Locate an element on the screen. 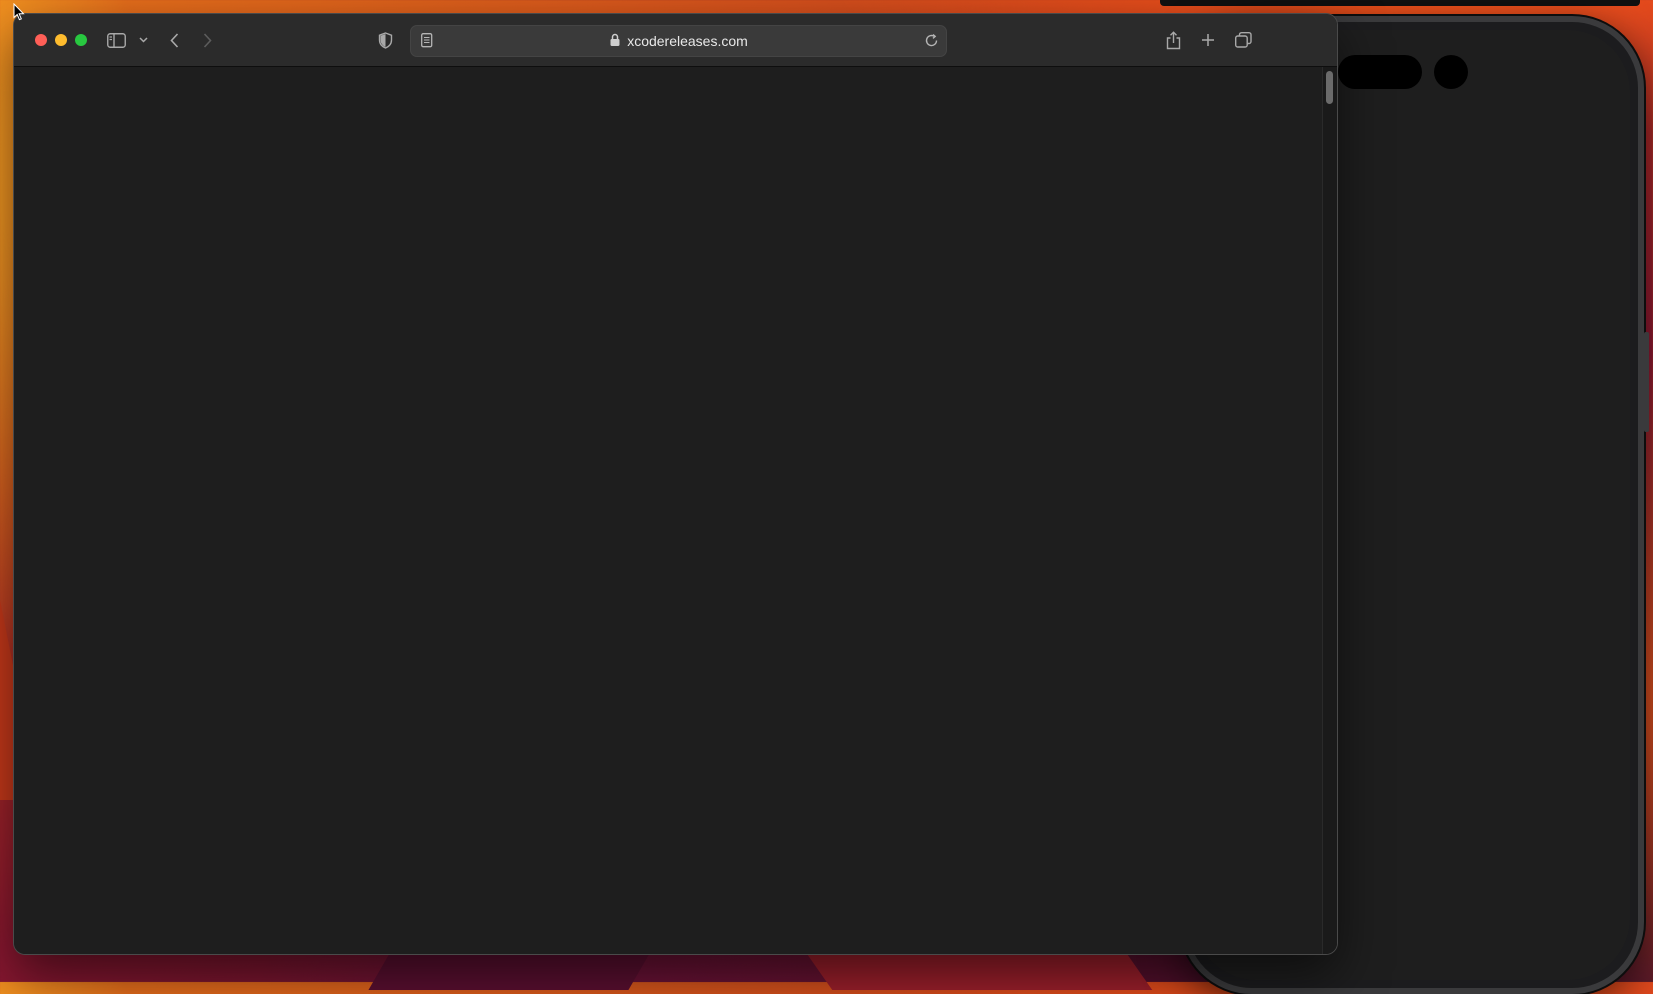 The width and height of the screenshot is (1653, 994). menu-bar-edge is located at coordinates (1400, 3).